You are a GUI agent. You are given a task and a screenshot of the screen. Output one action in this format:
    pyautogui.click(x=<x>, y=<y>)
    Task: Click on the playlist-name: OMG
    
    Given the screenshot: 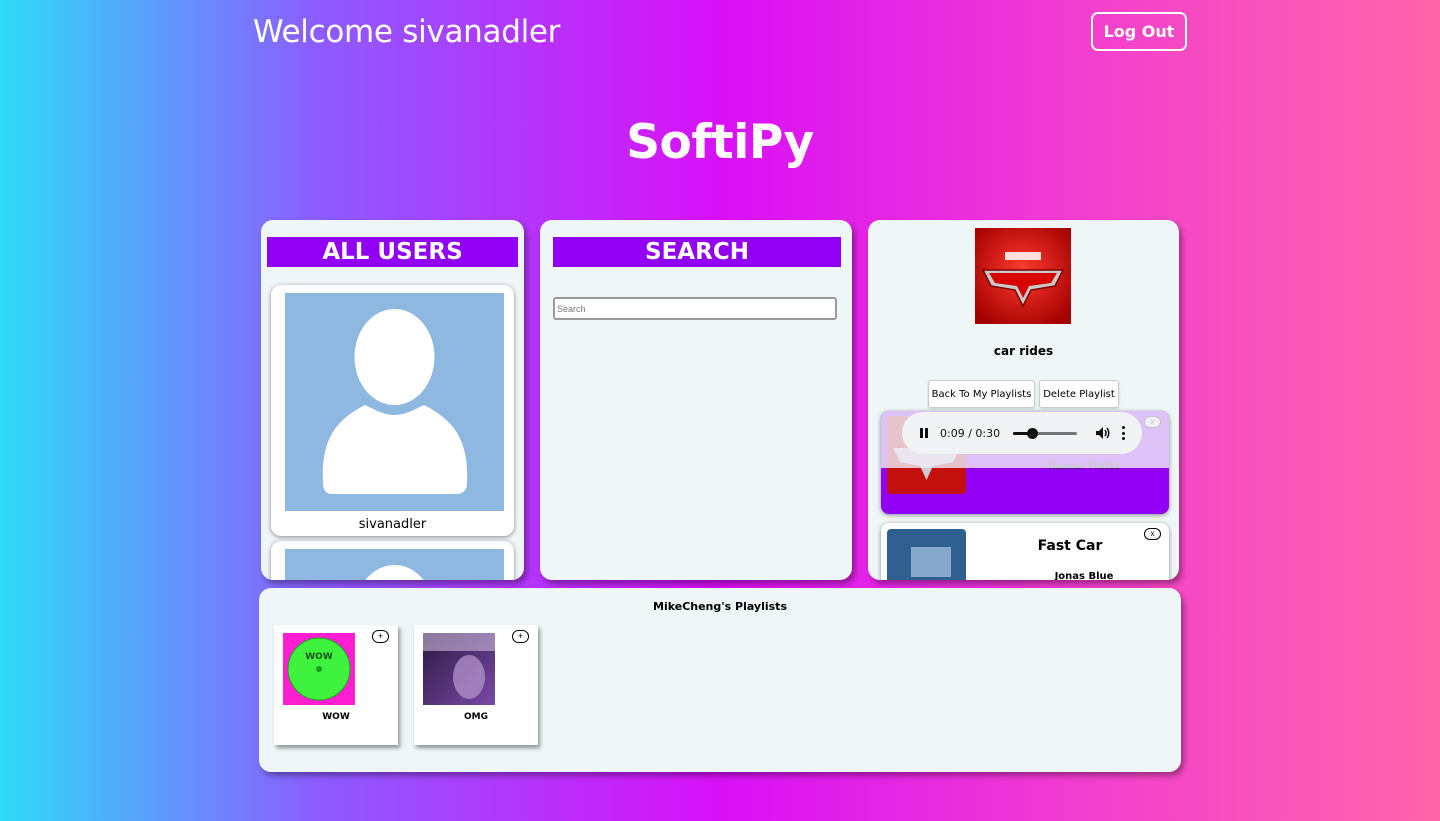 What is the action you would take?
    pyautogui.click(x=476, y=717)
    